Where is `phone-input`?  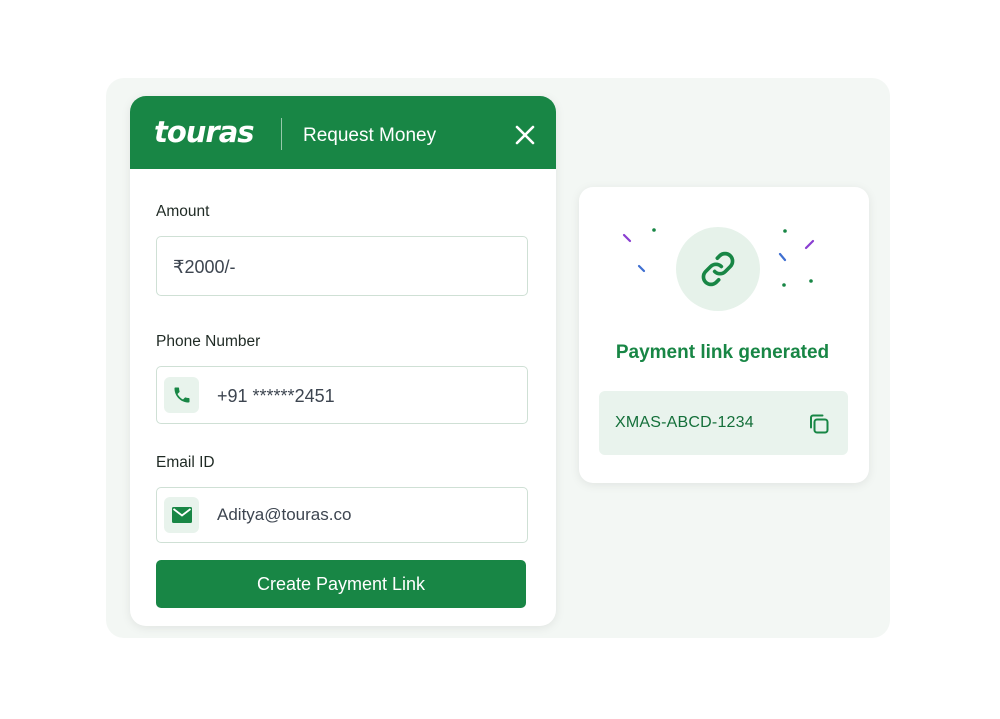
phone-input is located at coordinates (362, 396).